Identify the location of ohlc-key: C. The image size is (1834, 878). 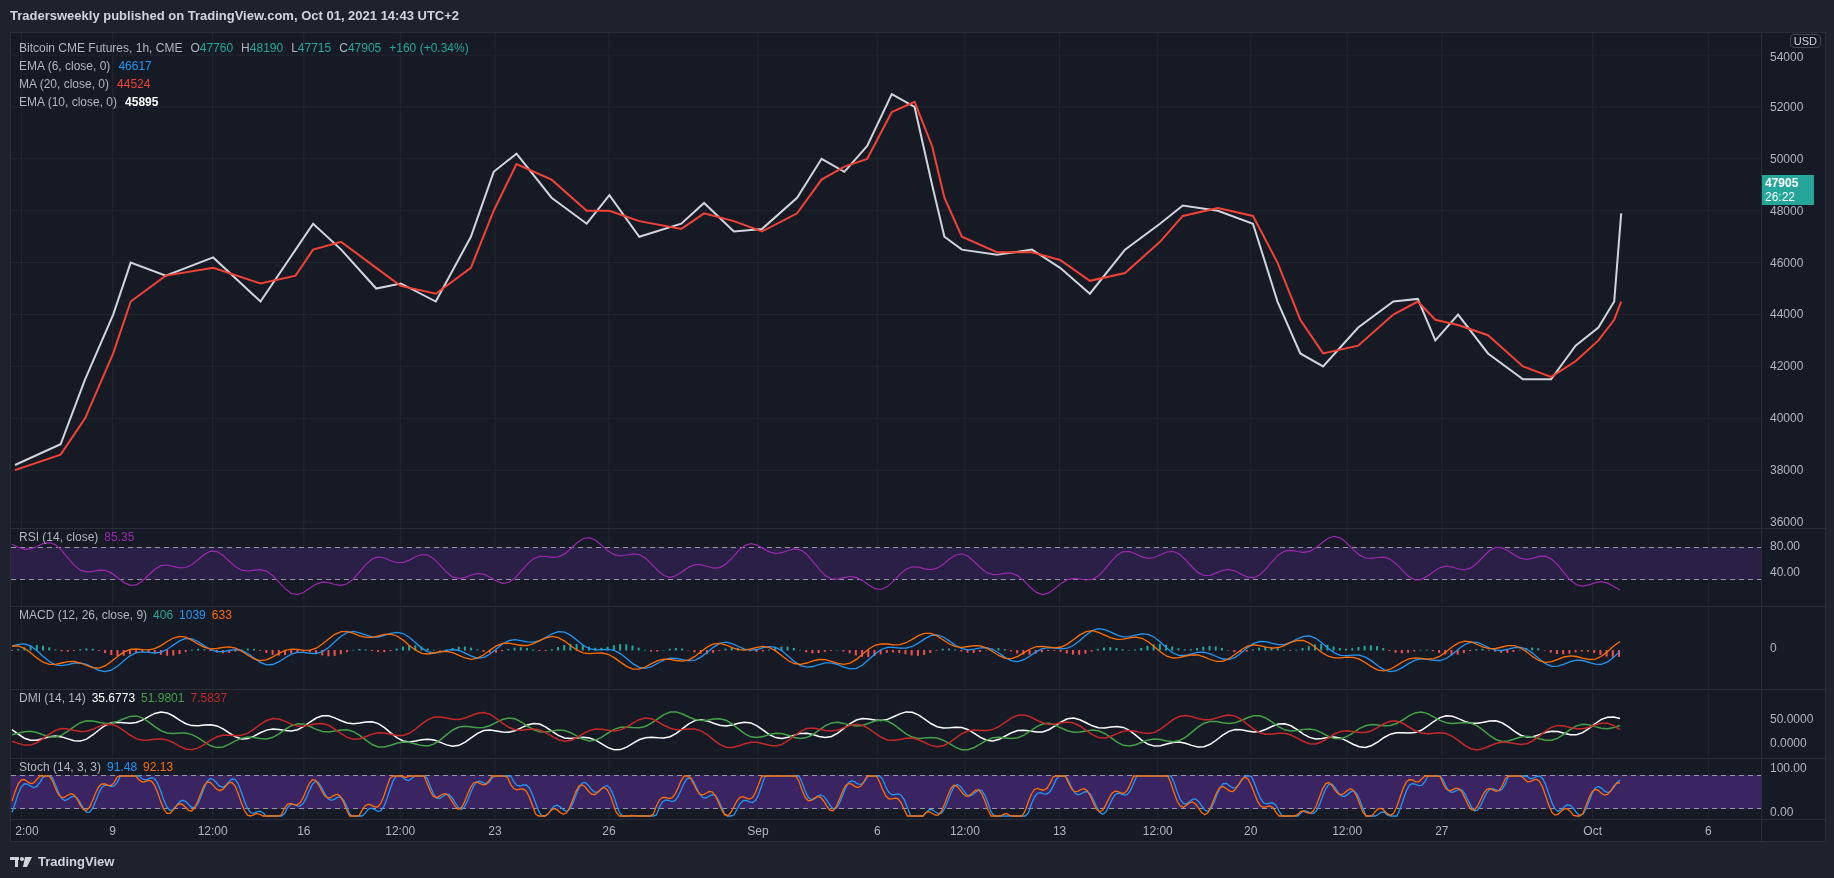
(343, 48).